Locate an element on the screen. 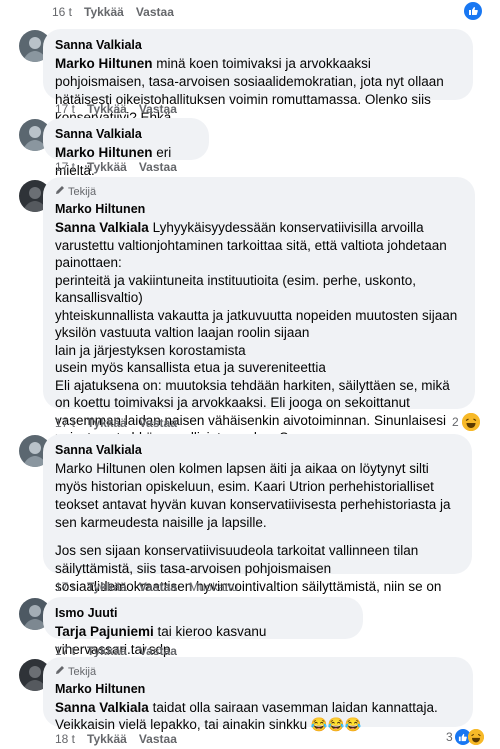 The height and width of the screenshot is (749, 500). top-comment-actions: 16 t Tykkää Vastaa is located at coordinates (113, 12).